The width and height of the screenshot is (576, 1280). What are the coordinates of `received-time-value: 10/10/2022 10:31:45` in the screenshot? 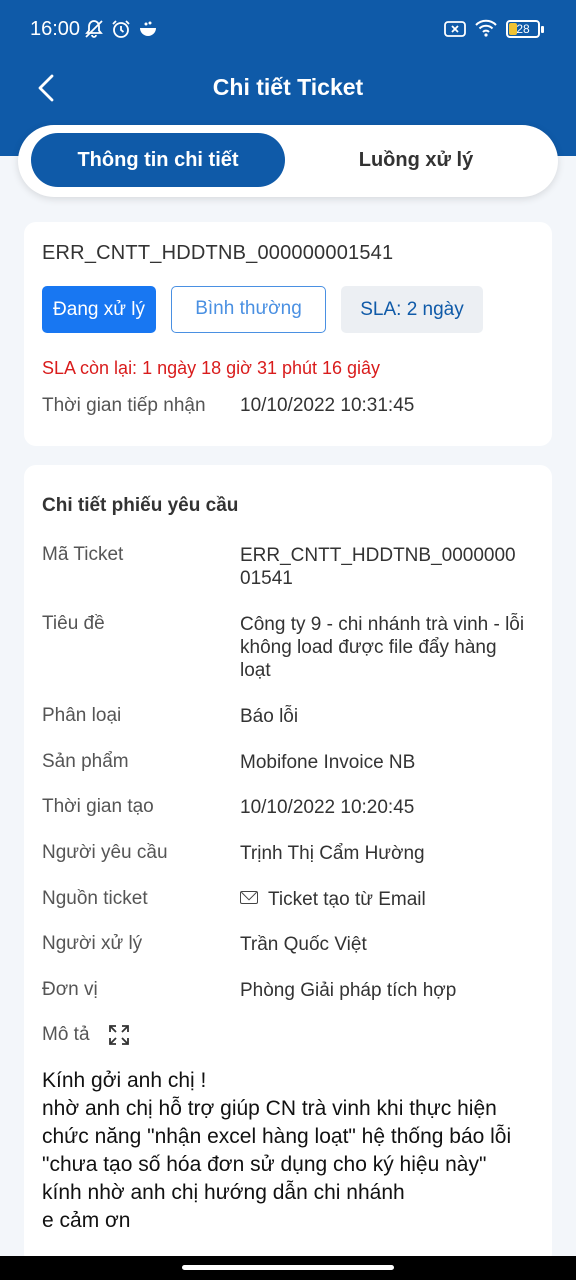 It's located at (327, 405).